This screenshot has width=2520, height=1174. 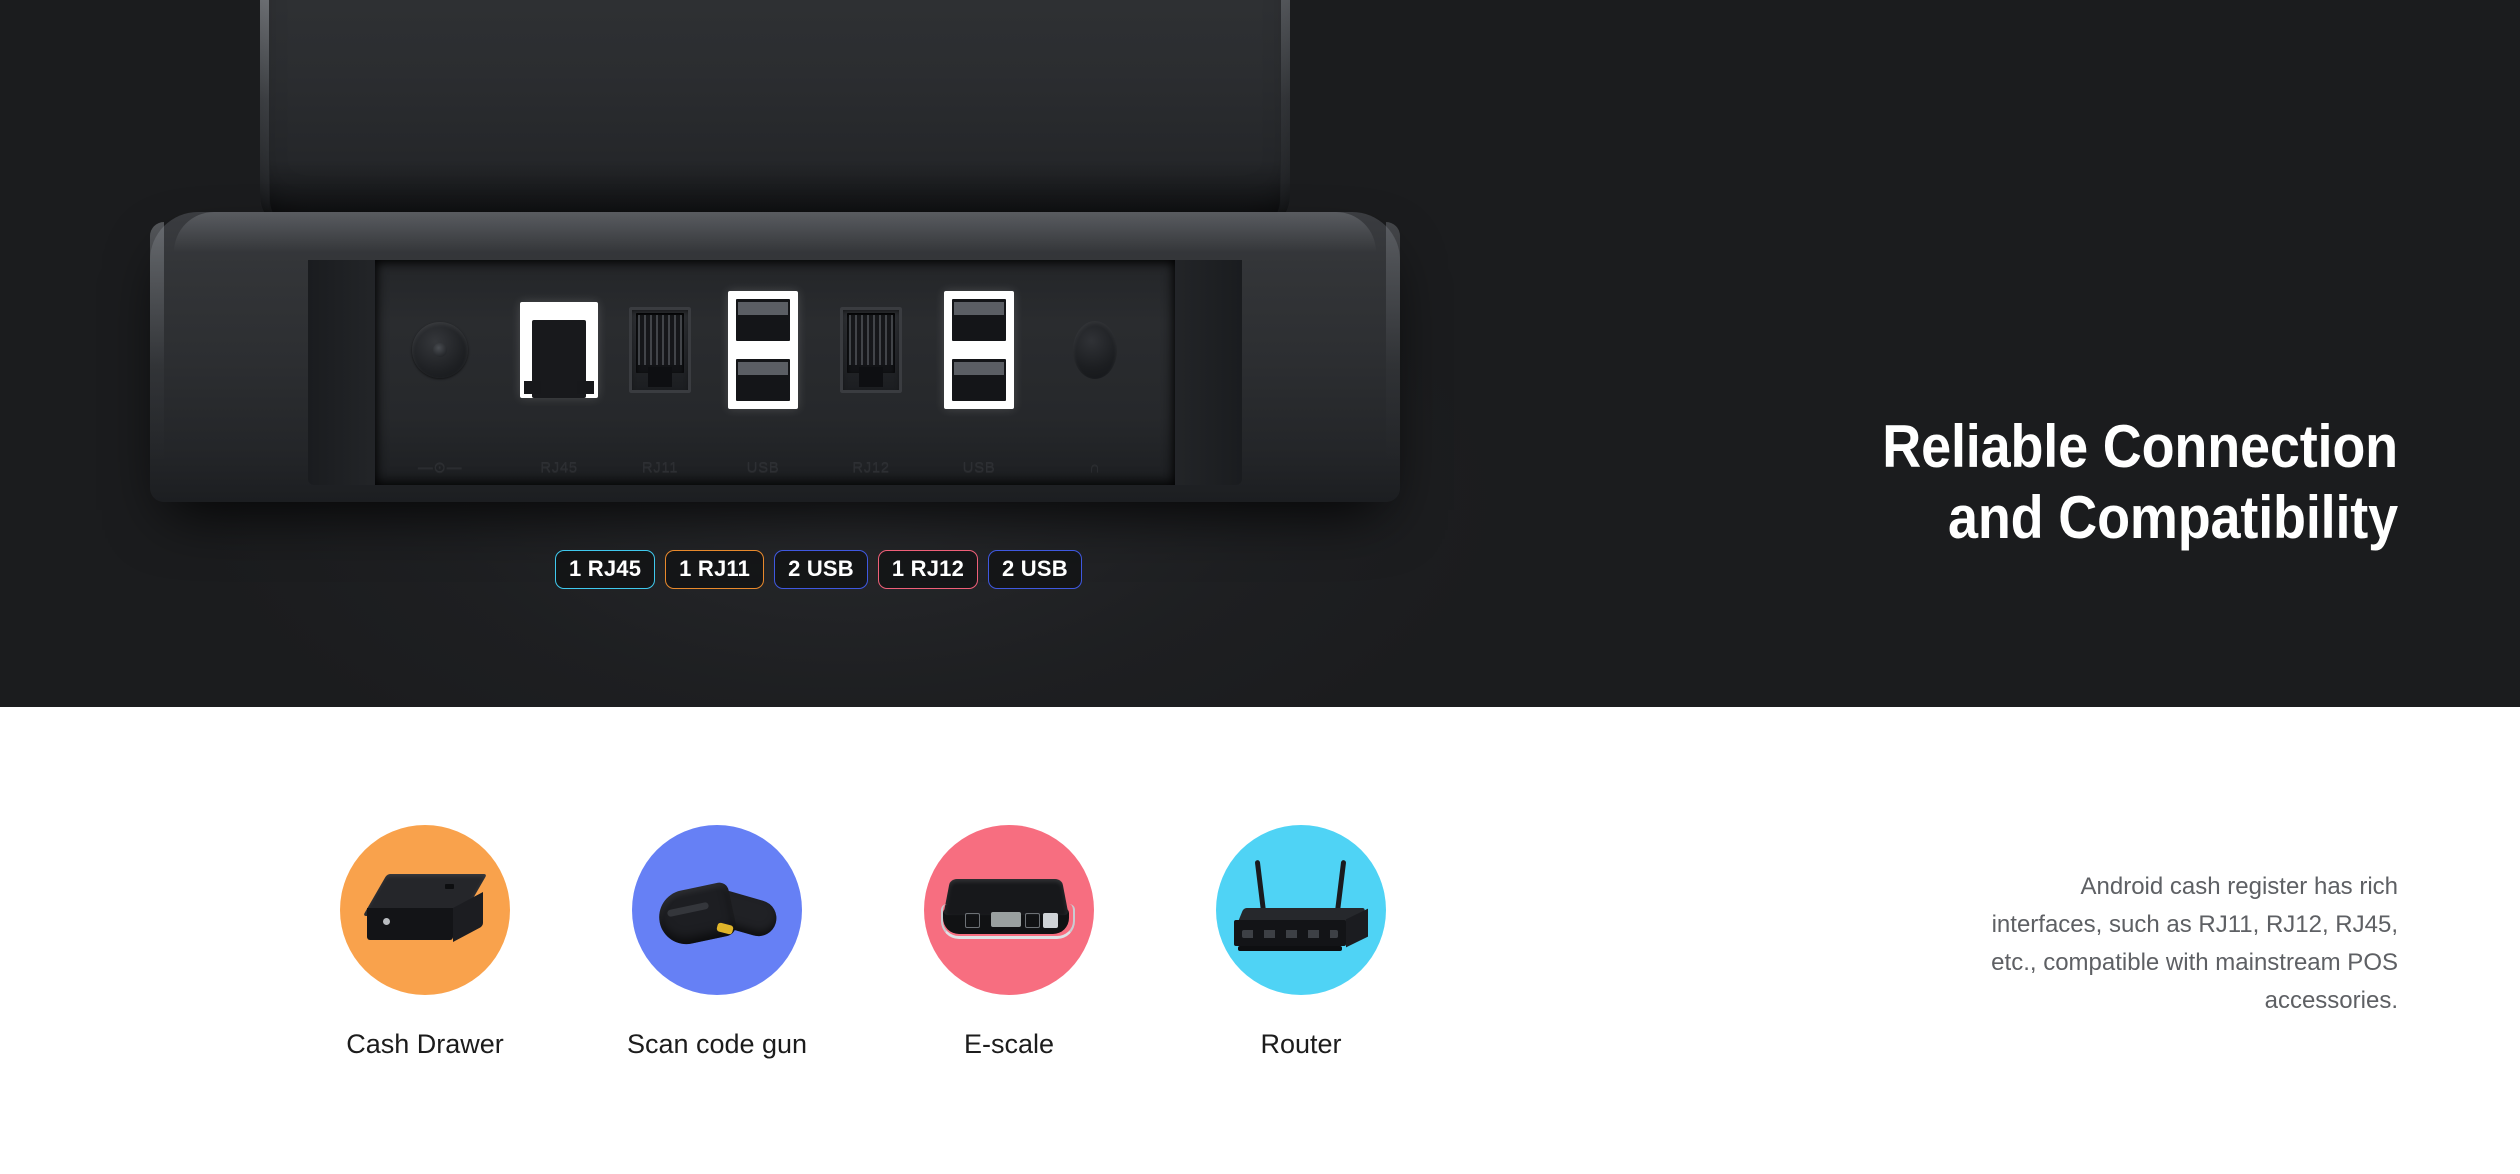 I want to click on accessory-row: Cash Drawer Scan code gun E-scale Router, so click(x=863, y=942).